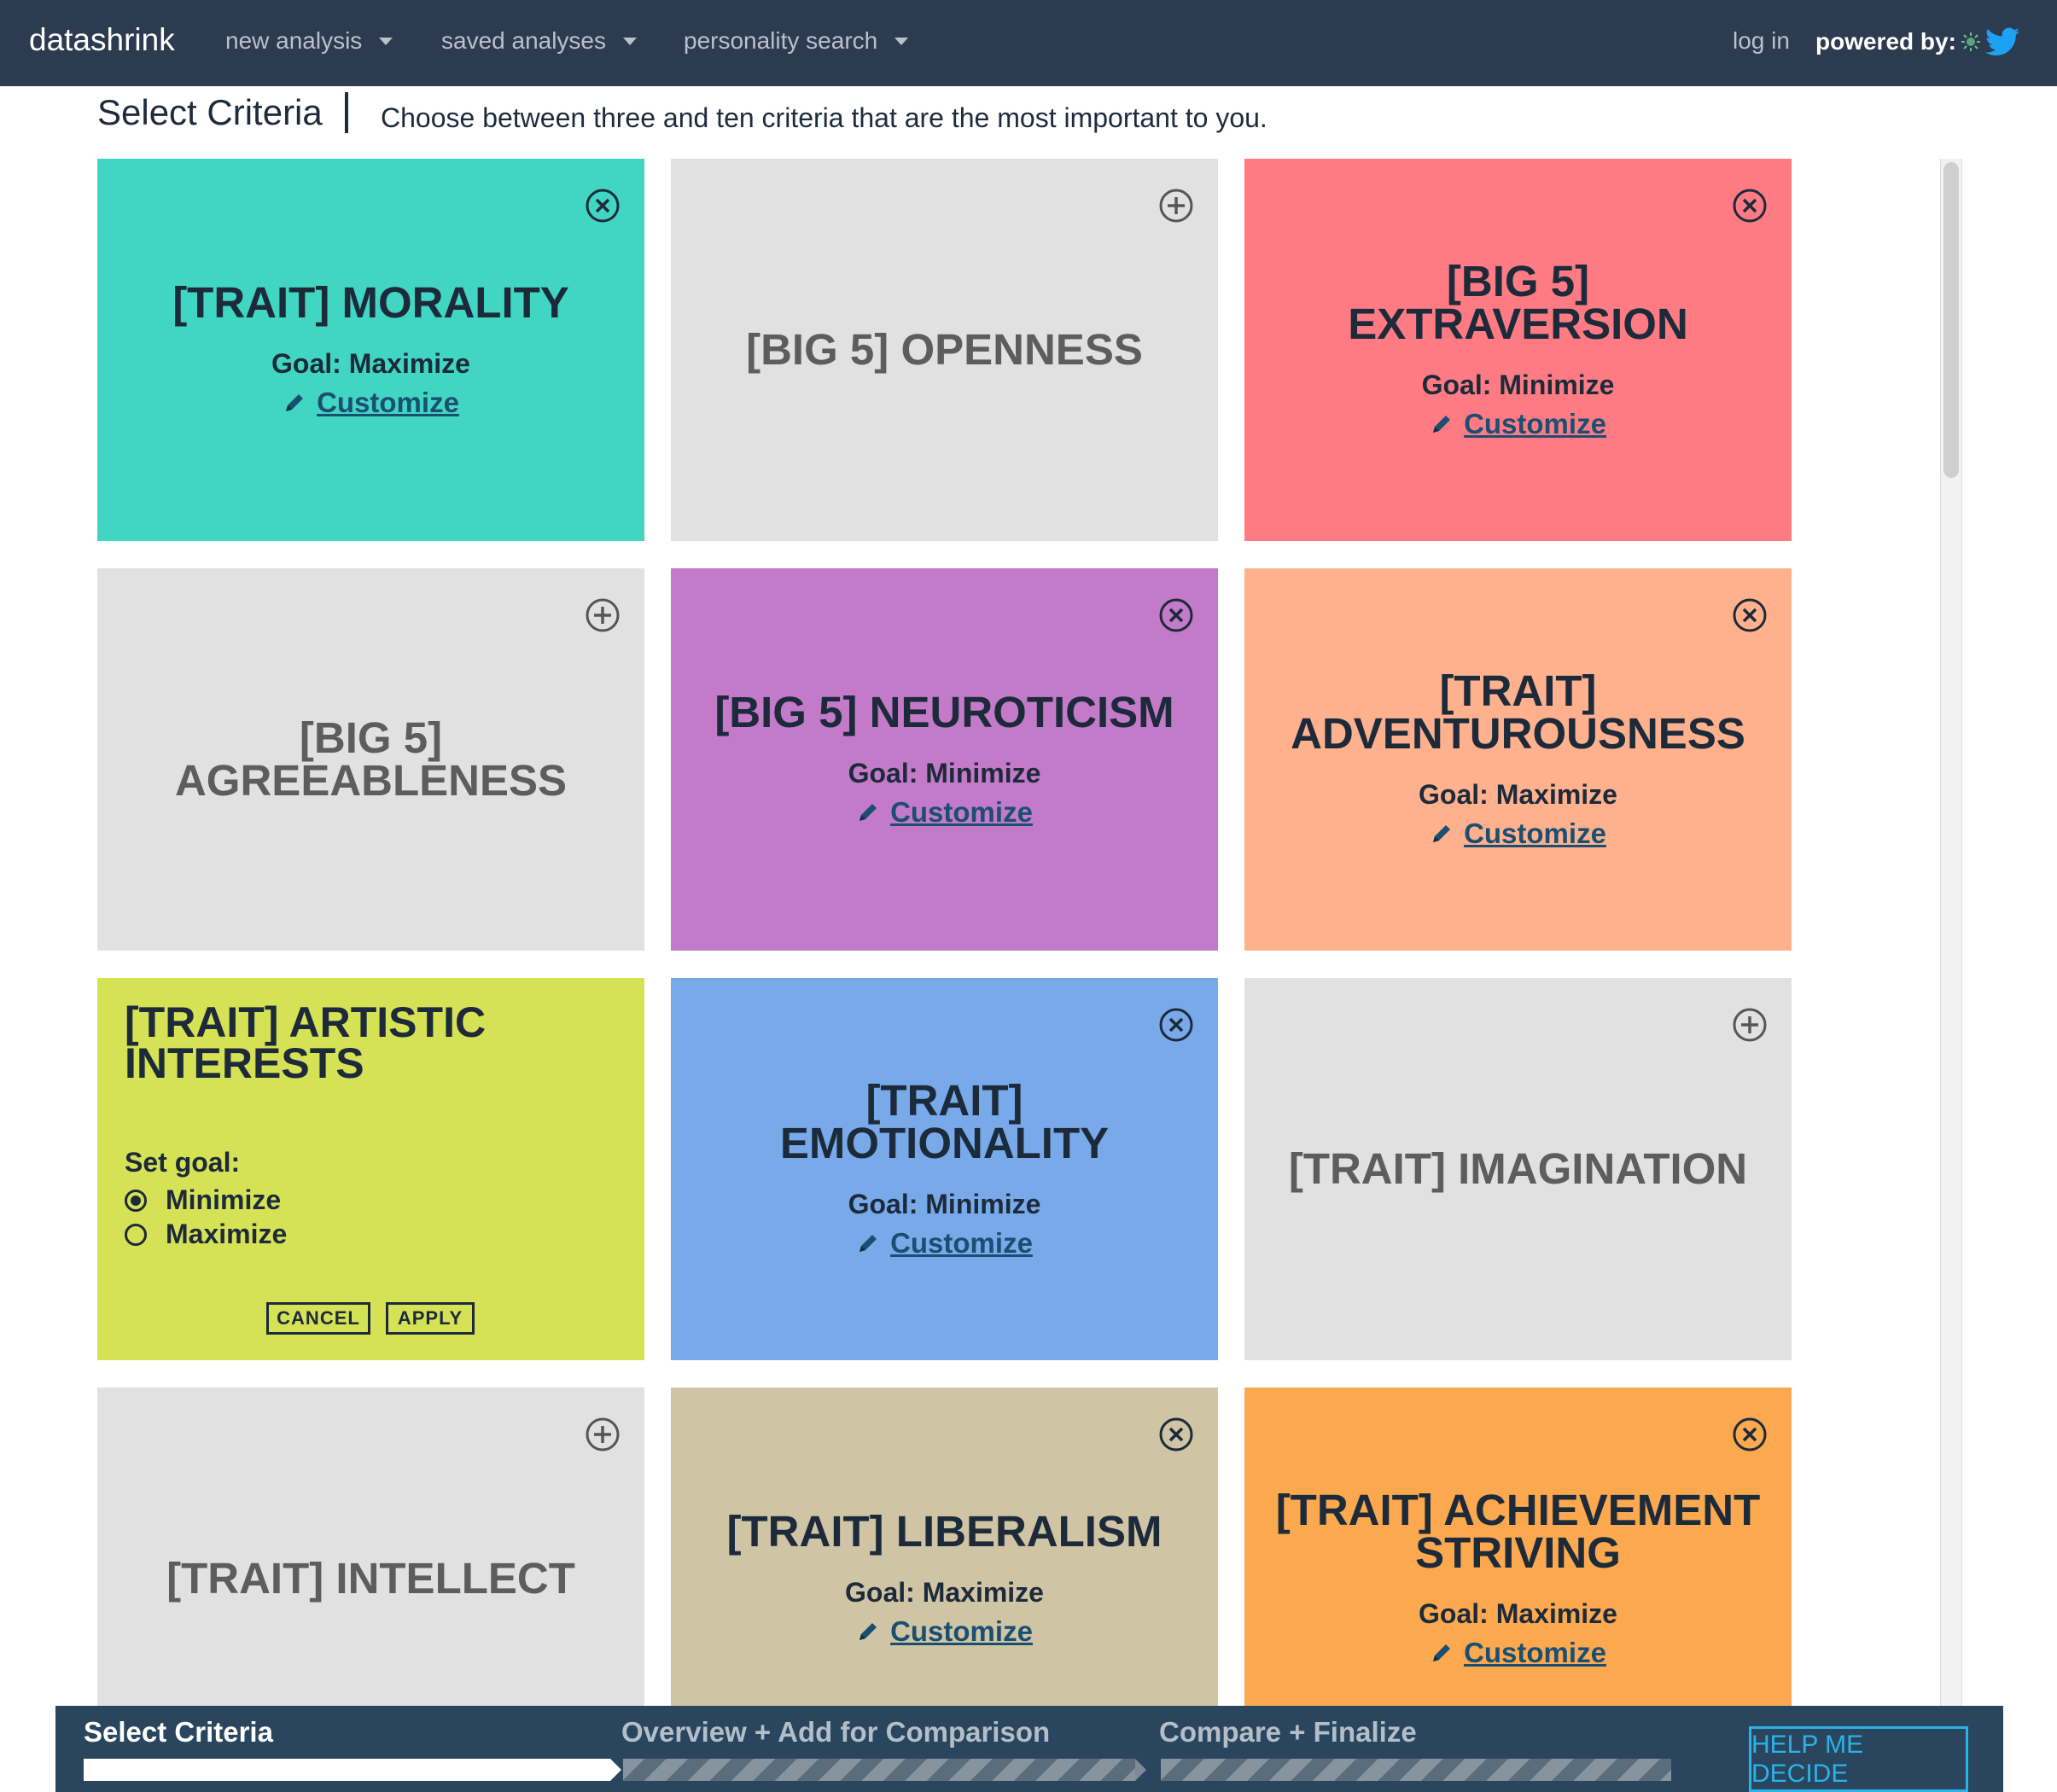  Describe the element at coordinates (346, 113) in the screenshot. I see `title-divider` at that location.